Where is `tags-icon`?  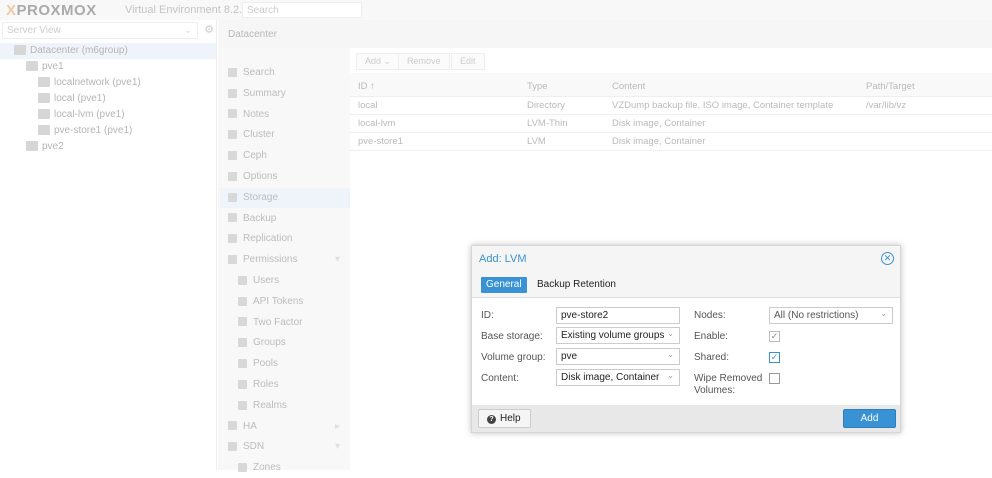 tags-icon is located at coordinates (242, 364).